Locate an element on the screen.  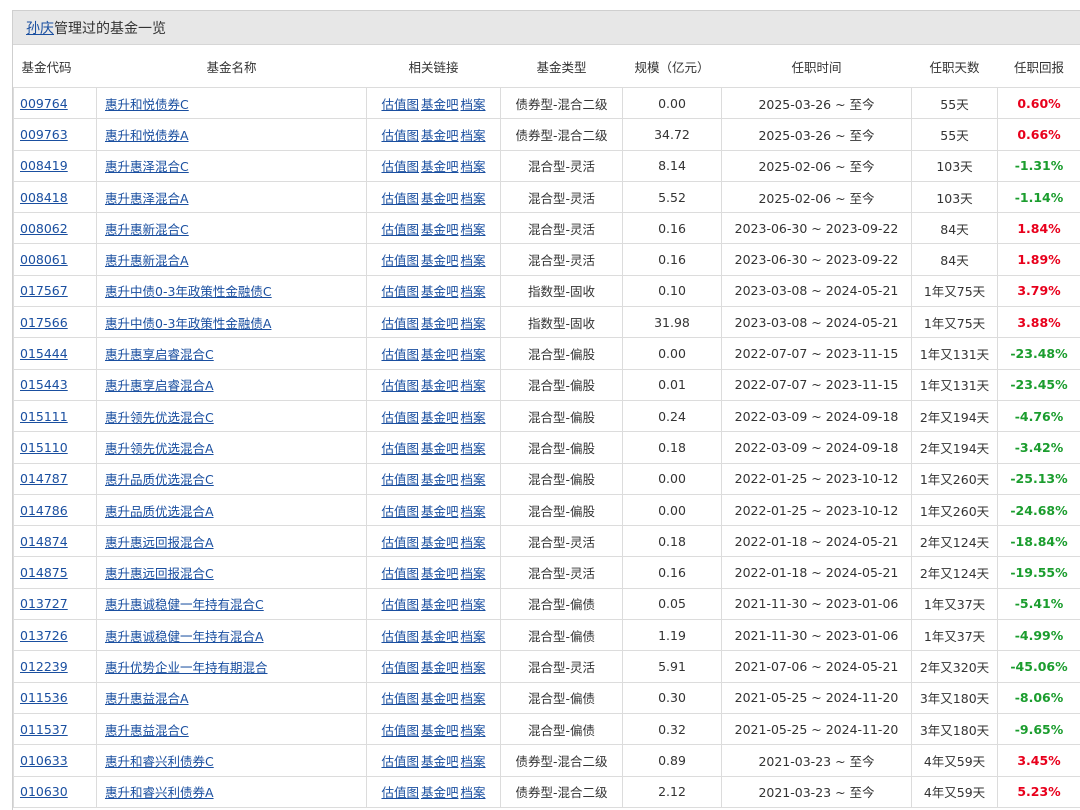
fund-name-link: 惠升领先优选混合A is located at coordinates (159, 448).